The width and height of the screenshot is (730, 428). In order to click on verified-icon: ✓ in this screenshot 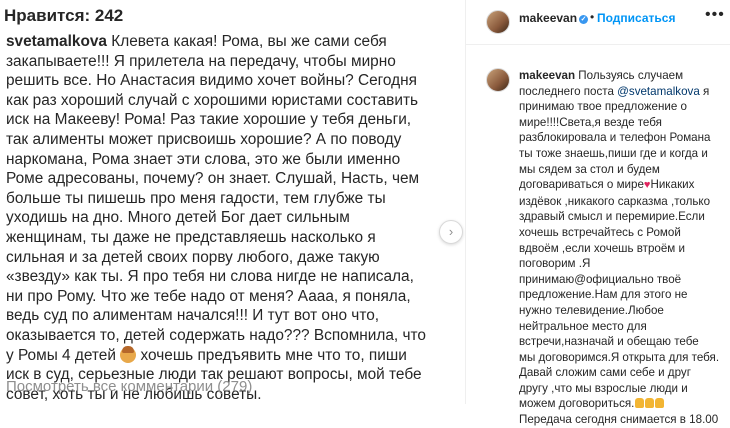, I will do `click(584, 19)`.